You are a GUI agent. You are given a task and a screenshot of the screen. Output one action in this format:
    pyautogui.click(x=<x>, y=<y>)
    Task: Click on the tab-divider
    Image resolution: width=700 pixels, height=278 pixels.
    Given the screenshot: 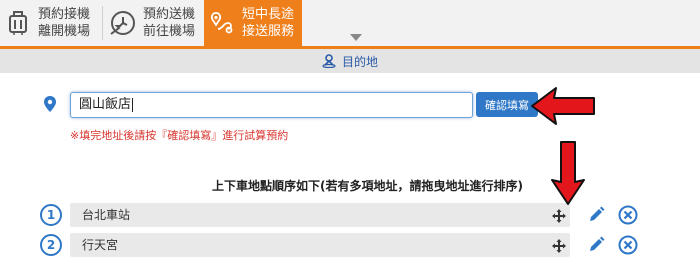 What is the action you would take?
    pyautogui.click(x=102, y=23)
    